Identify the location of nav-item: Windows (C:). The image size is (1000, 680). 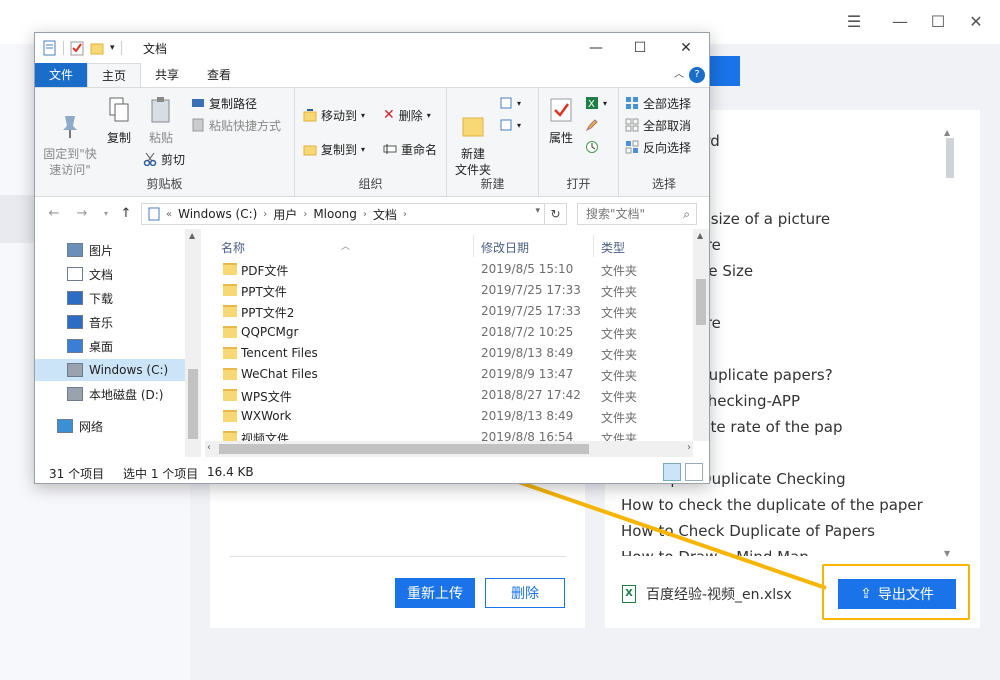
(110, 370).